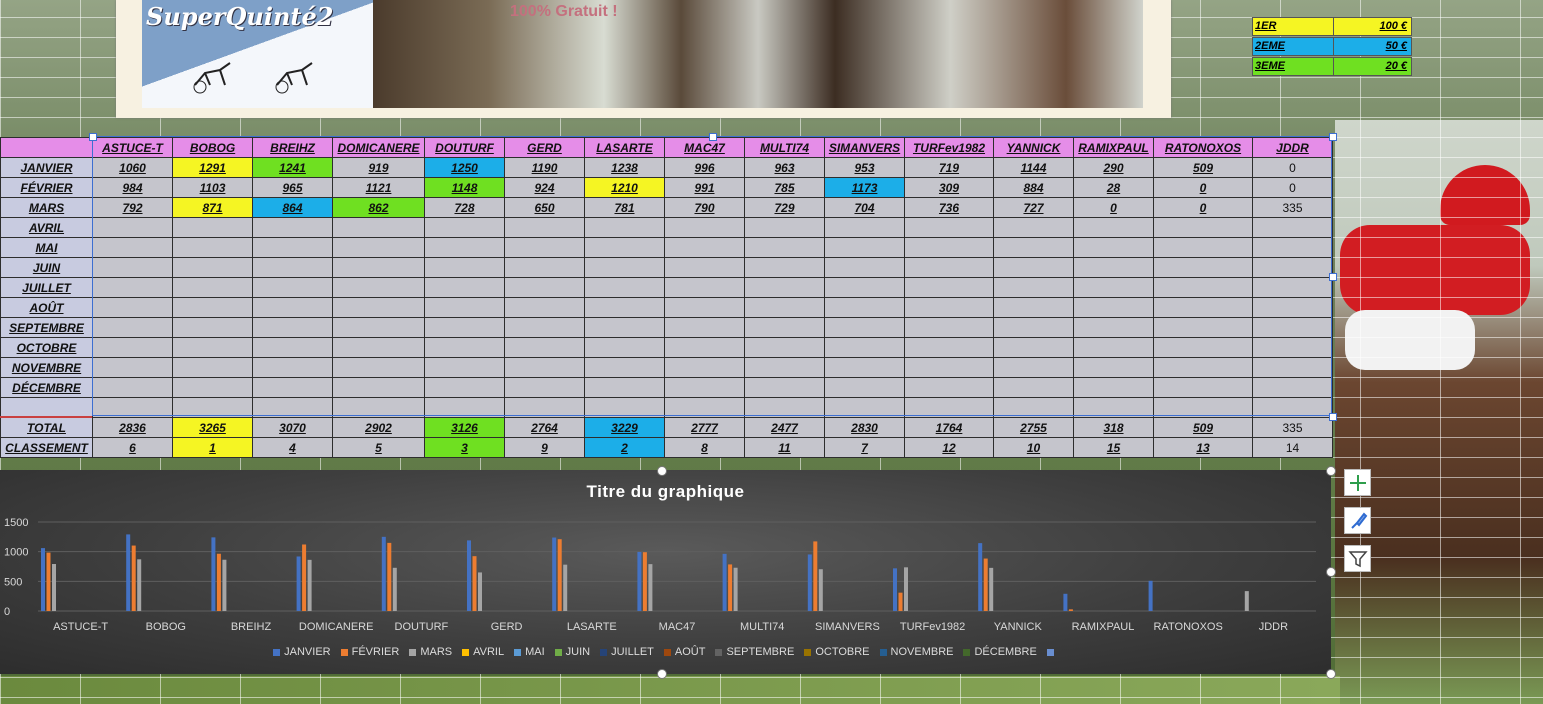 The image size is (1543, 704). What do you see at coordinates (46, 147) in the screenshot?
I see `corner-cell` at bounding box center [46, 147].